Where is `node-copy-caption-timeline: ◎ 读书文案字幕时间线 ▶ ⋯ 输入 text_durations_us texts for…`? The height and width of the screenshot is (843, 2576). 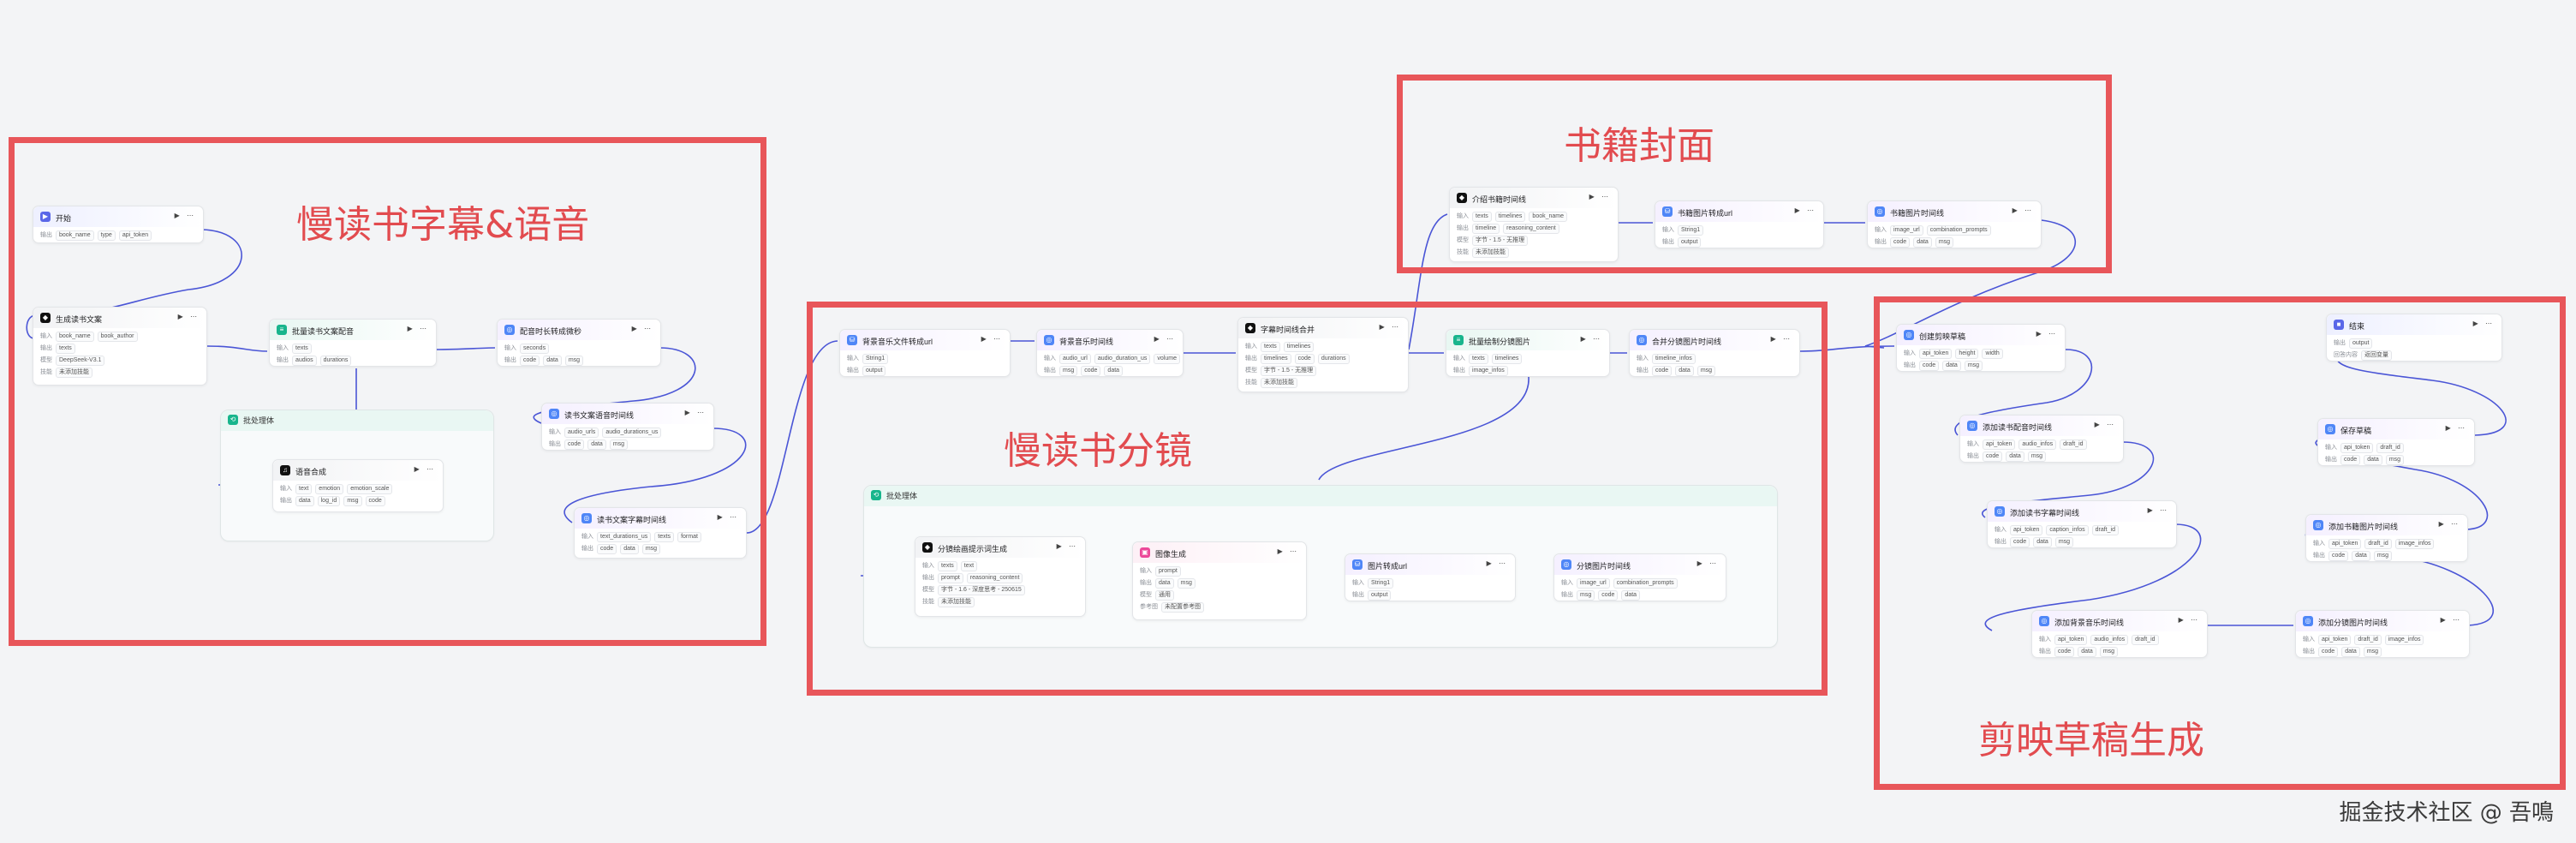
node-copy-caption-timeline: ◎ 读书文案字幕时间线 ▶ ⋯ 输入 text_durations_us texts for… is located at coordinates (660, 533).